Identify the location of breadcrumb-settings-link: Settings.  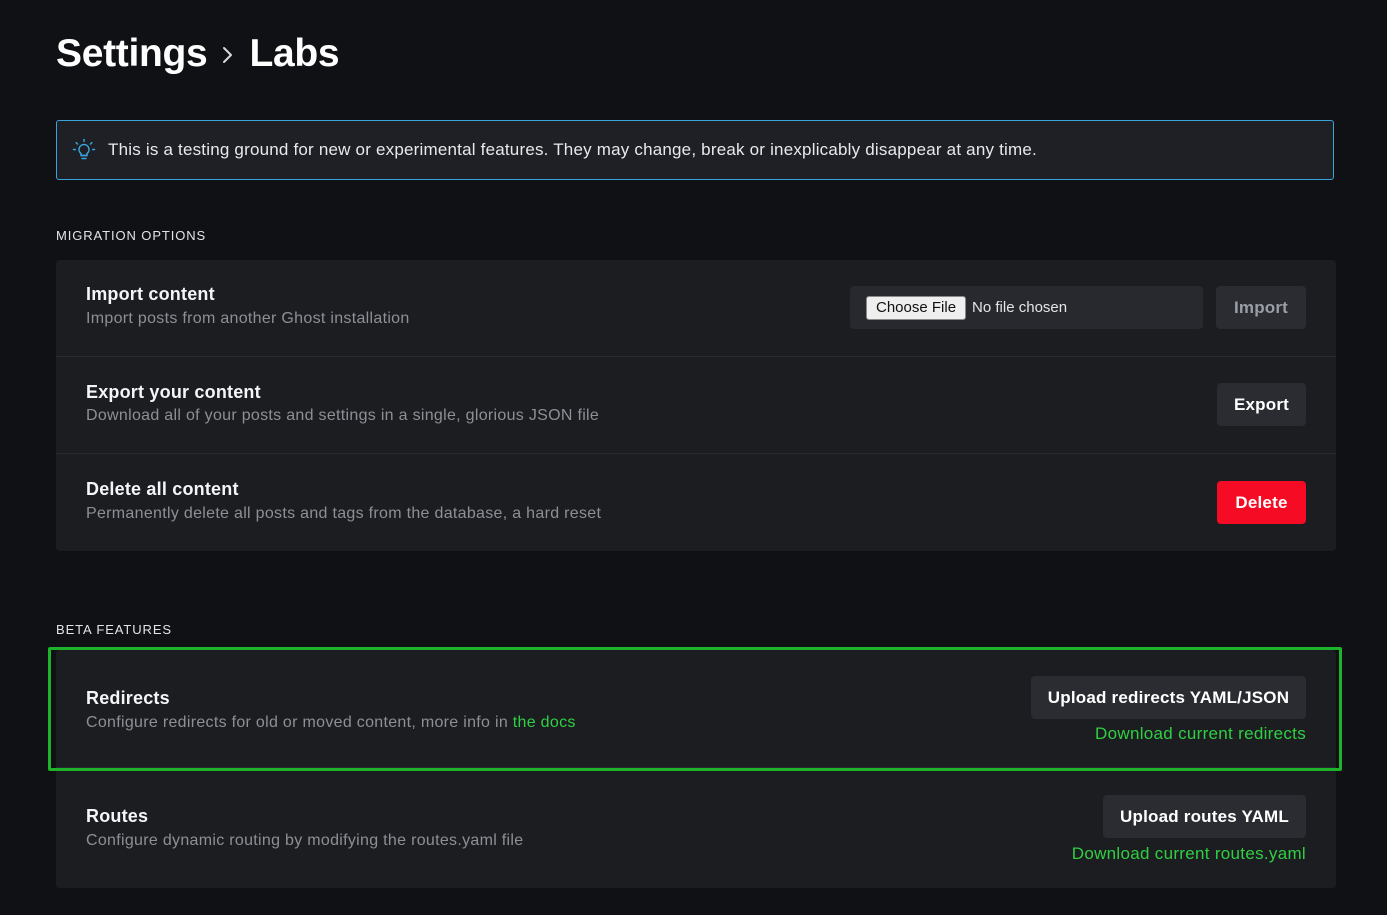
(132, 54).